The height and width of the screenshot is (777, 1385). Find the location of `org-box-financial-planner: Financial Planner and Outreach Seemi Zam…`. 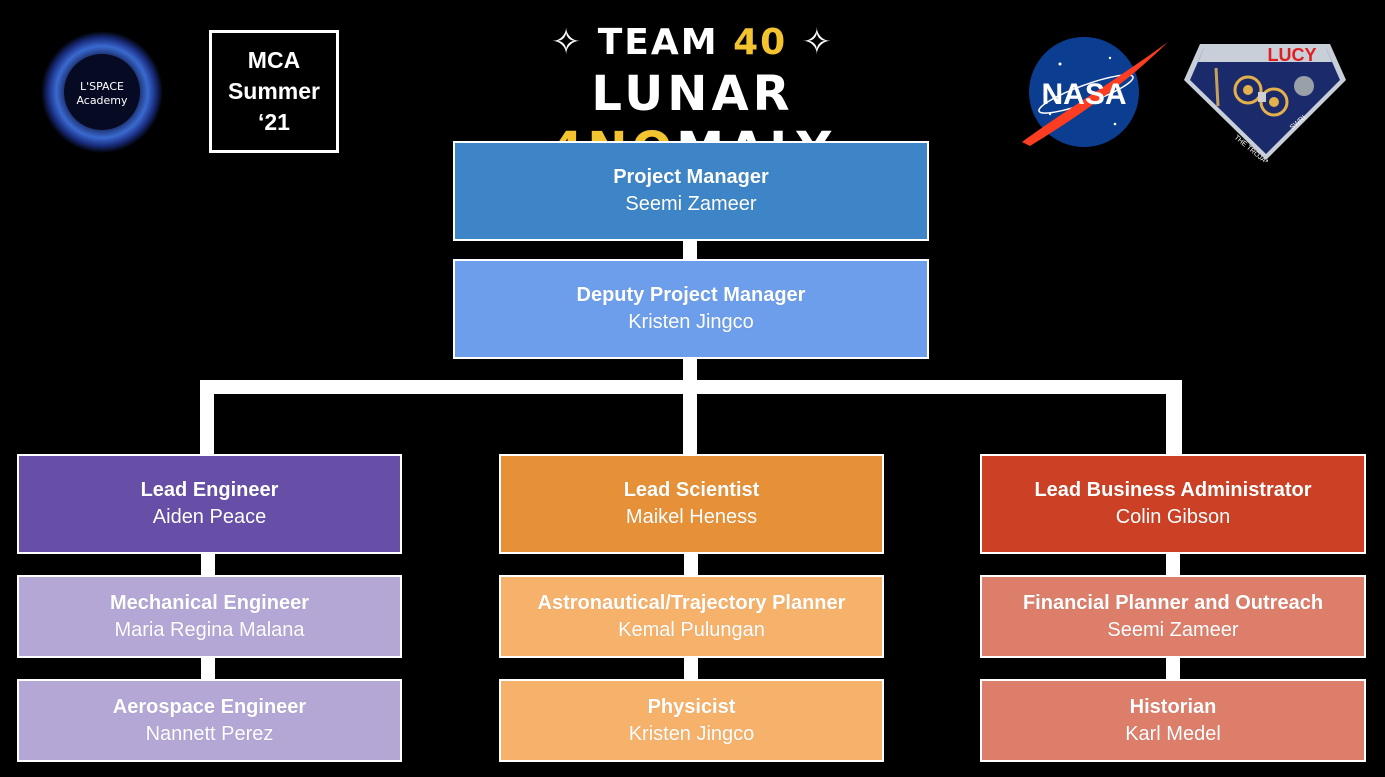

org-box-financial-planner: Financial Planner and Outreach Seemi Zam… is located at coordinates (1173, 616).